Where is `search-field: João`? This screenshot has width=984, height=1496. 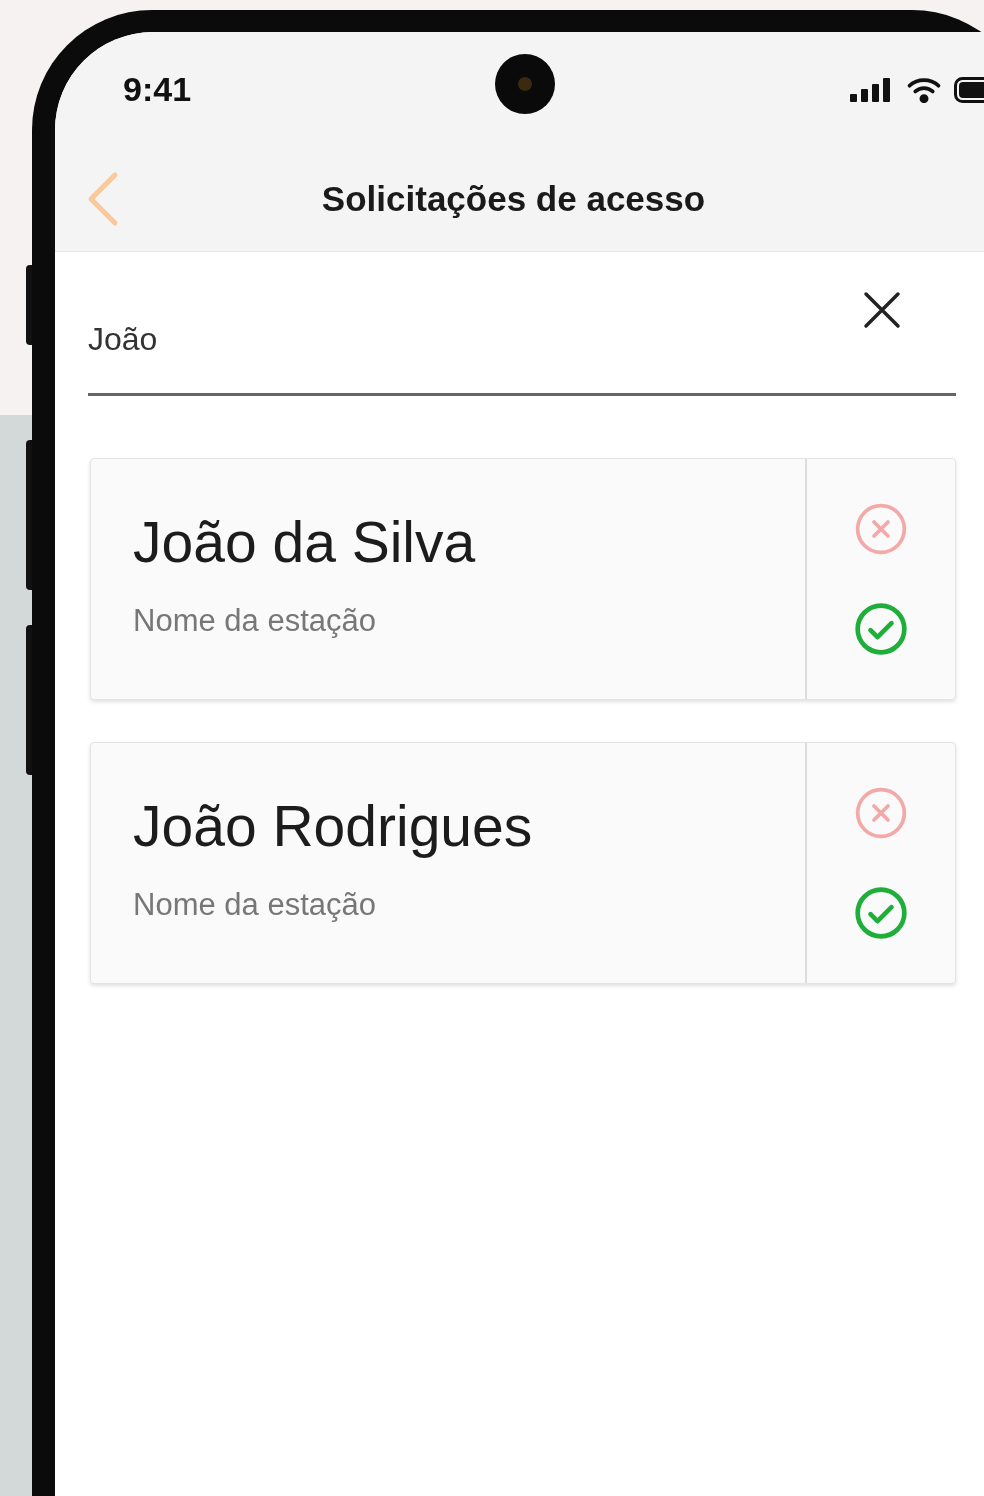 search-field: João is located at coordinates (522, 324).